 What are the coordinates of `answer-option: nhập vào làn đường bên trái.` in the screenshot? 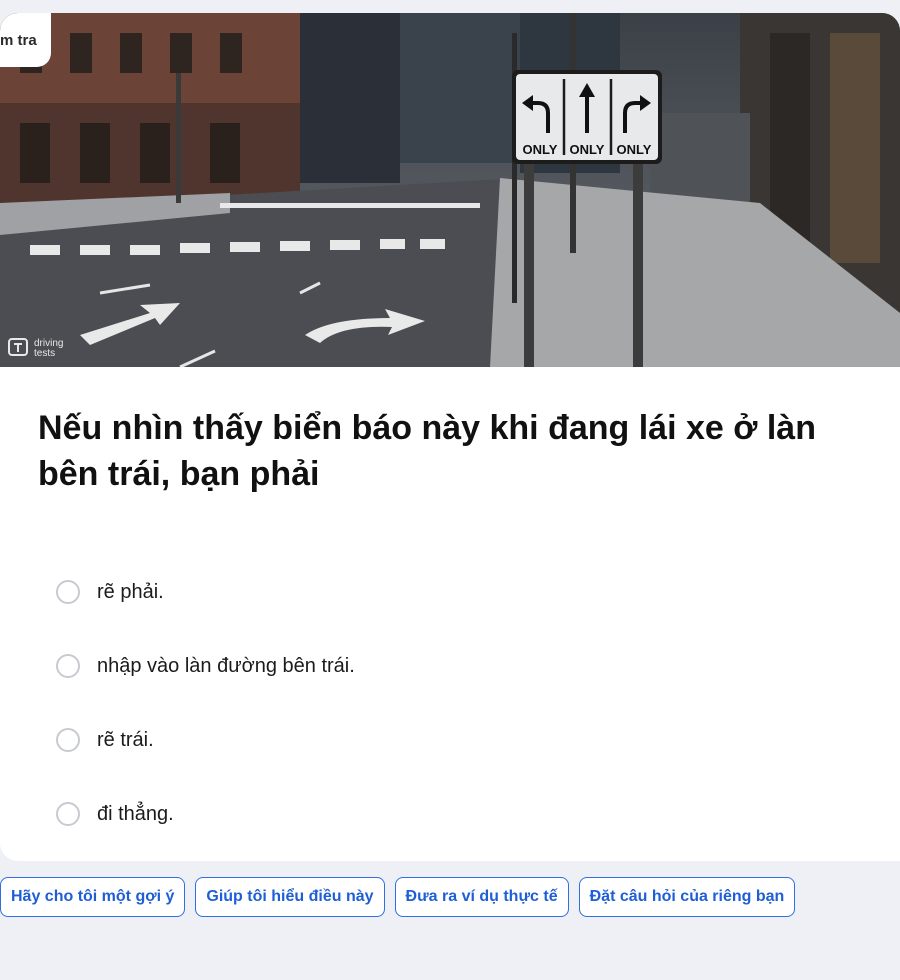 It's located at (205, 666).